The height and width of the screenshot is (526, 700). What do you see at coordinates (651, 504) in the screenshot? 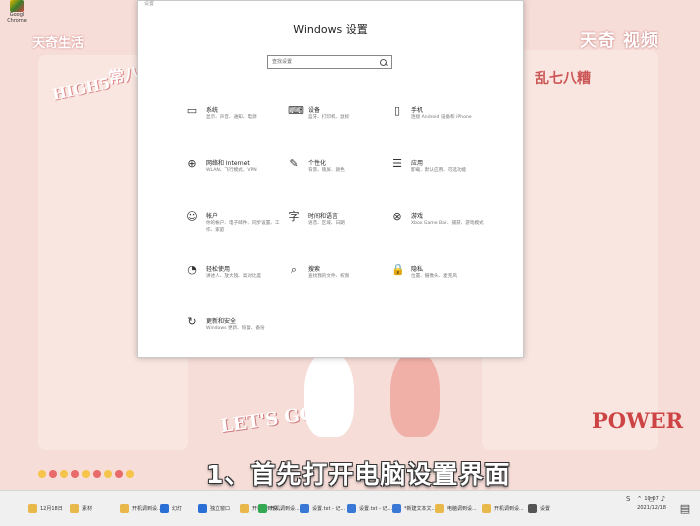
I see `system-clock: 10:07 2021/12/18` at bounding box center [651, 504].